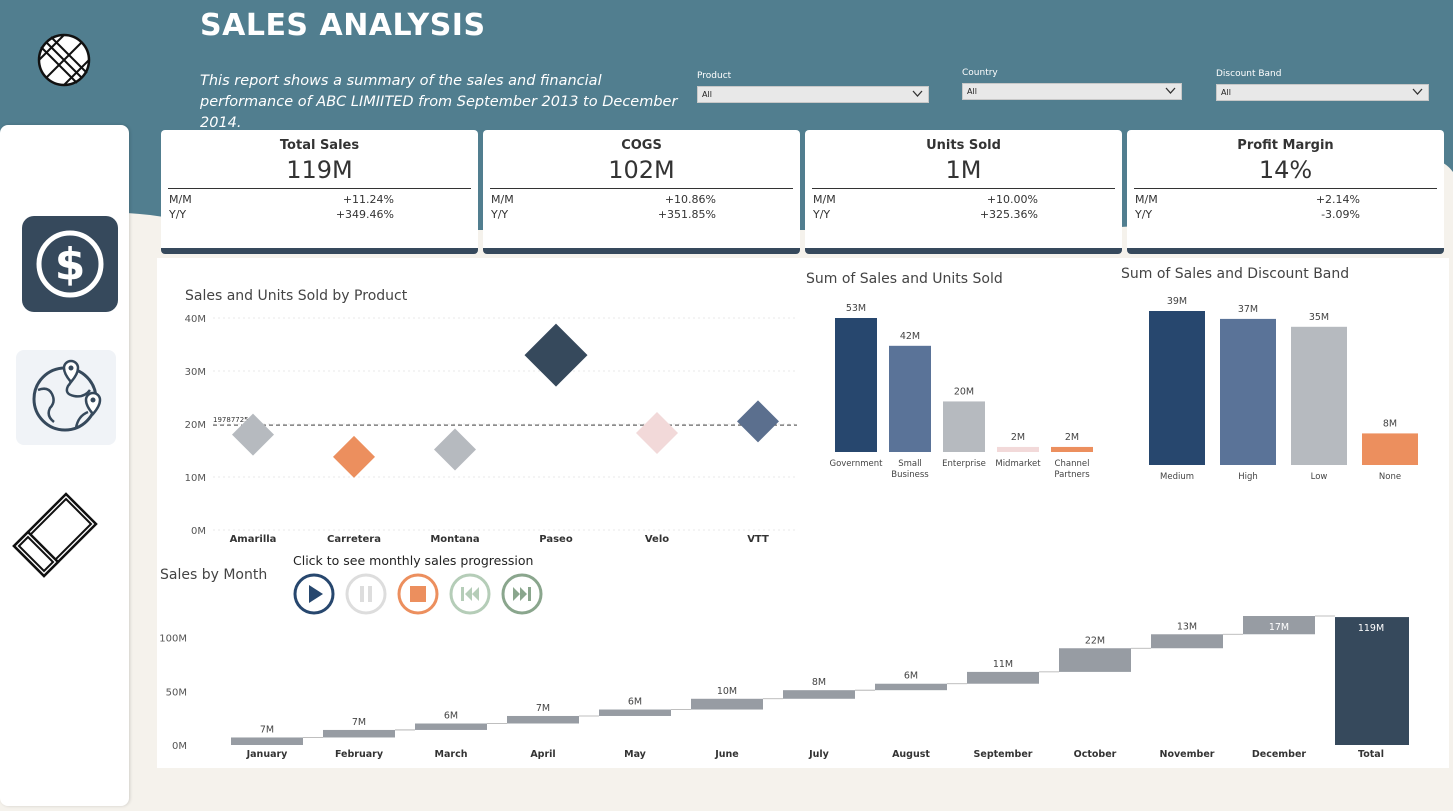 The height and width of the screenshot is (811, 1453). What do you see at coordinates (964, 464) in the screenshot?
I see `x-tick-label: Enterprise` at bounding box center [964, 464].